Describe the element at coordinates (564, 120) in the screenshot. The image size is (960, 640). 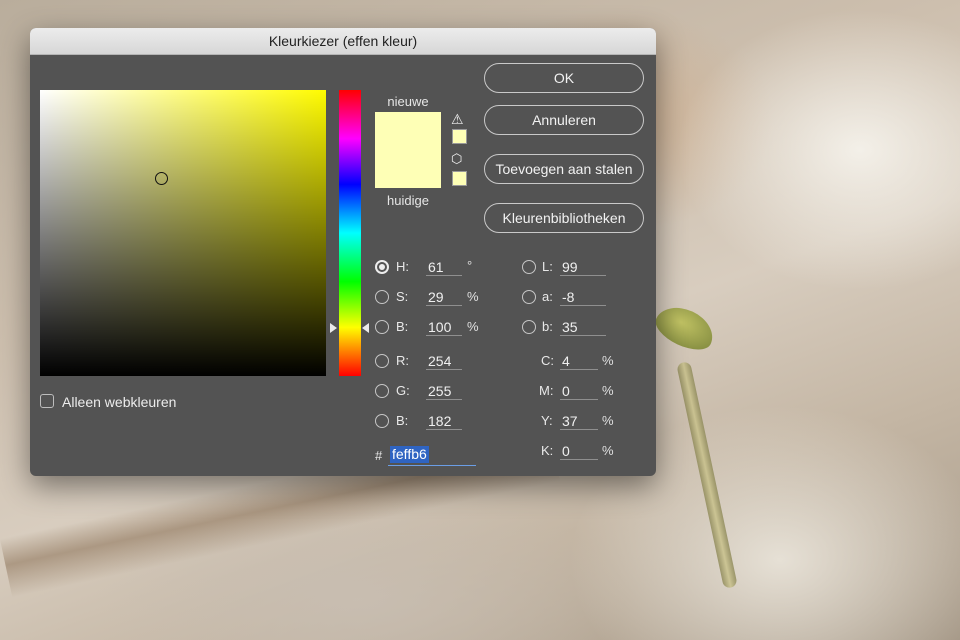
I see `cancel-button: Annuleren` at that location.